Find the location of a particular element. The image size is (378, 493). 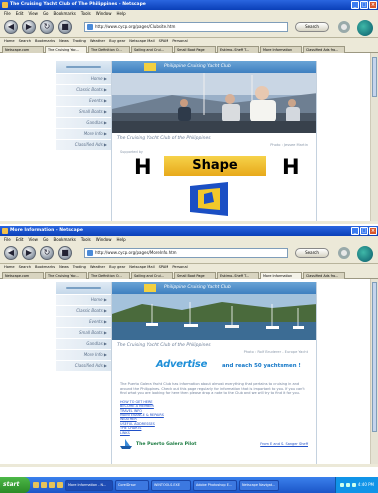

print-icon is located at coordinates (344, 253).